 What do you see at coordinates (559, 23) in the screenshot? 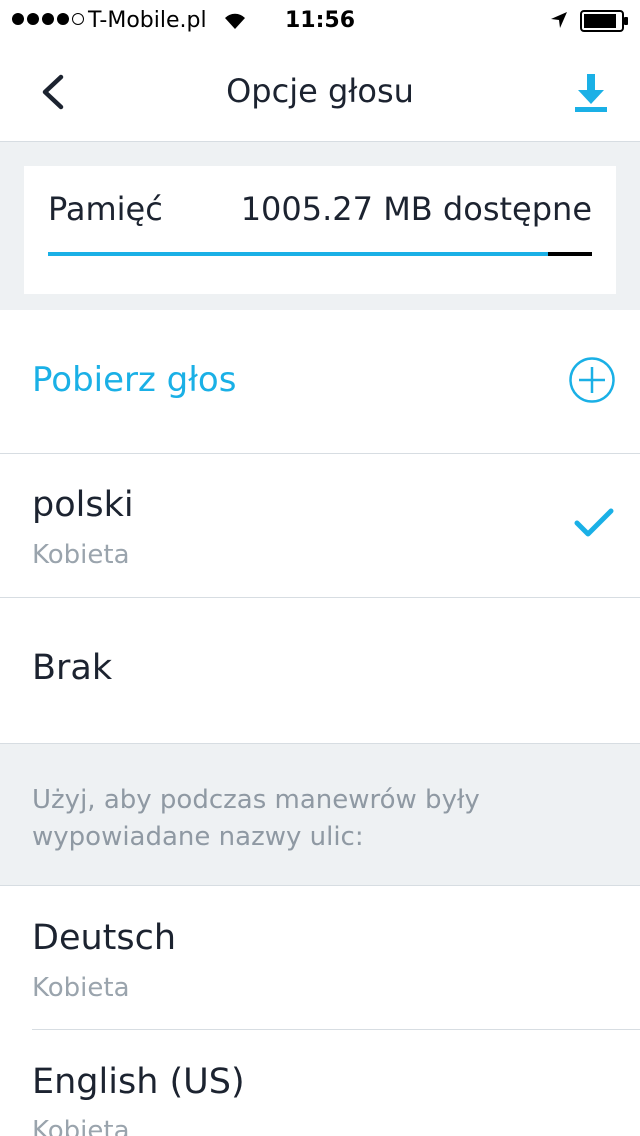
I see `location-arrow-icon` at bounding box center [559, 23].